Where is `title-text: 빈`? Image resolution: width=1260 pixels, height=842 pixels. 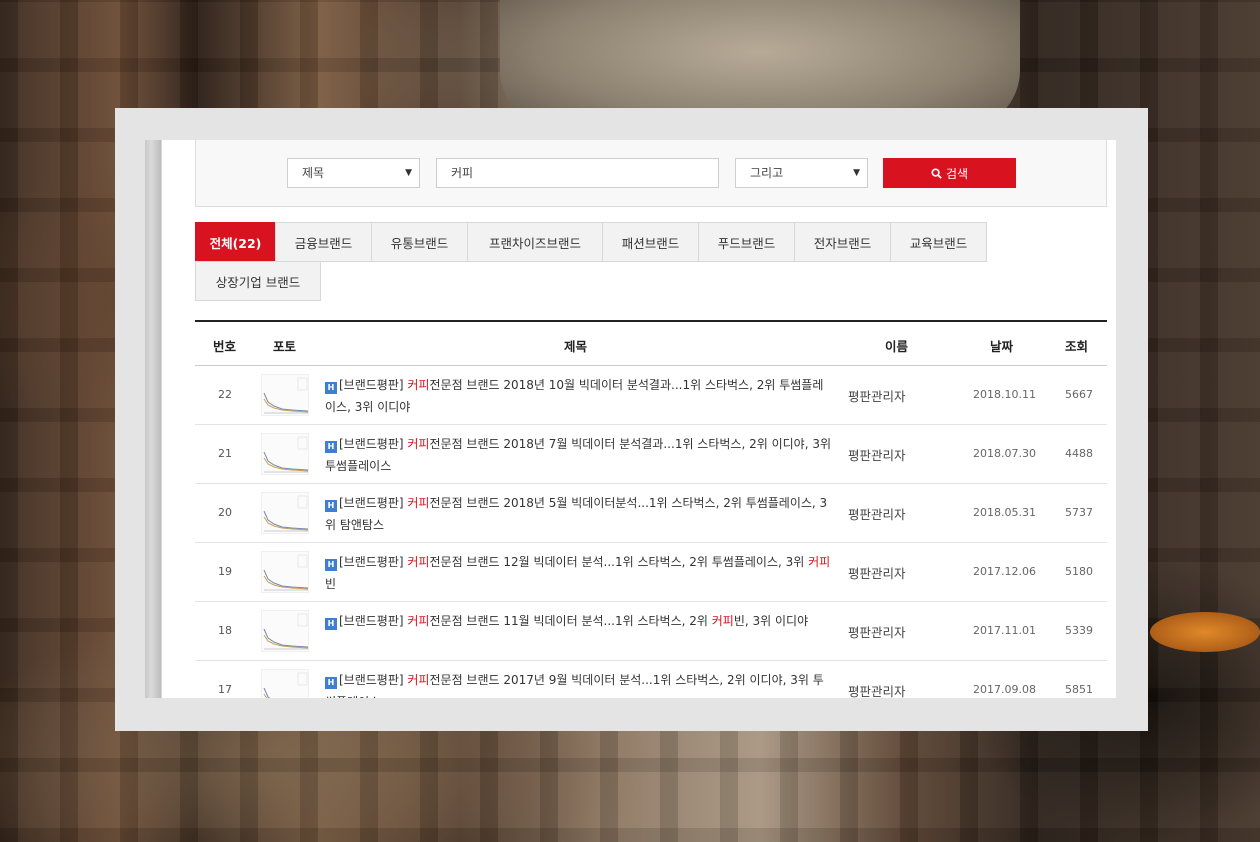
title-text: 빈 is located at coordinates (331, 584).